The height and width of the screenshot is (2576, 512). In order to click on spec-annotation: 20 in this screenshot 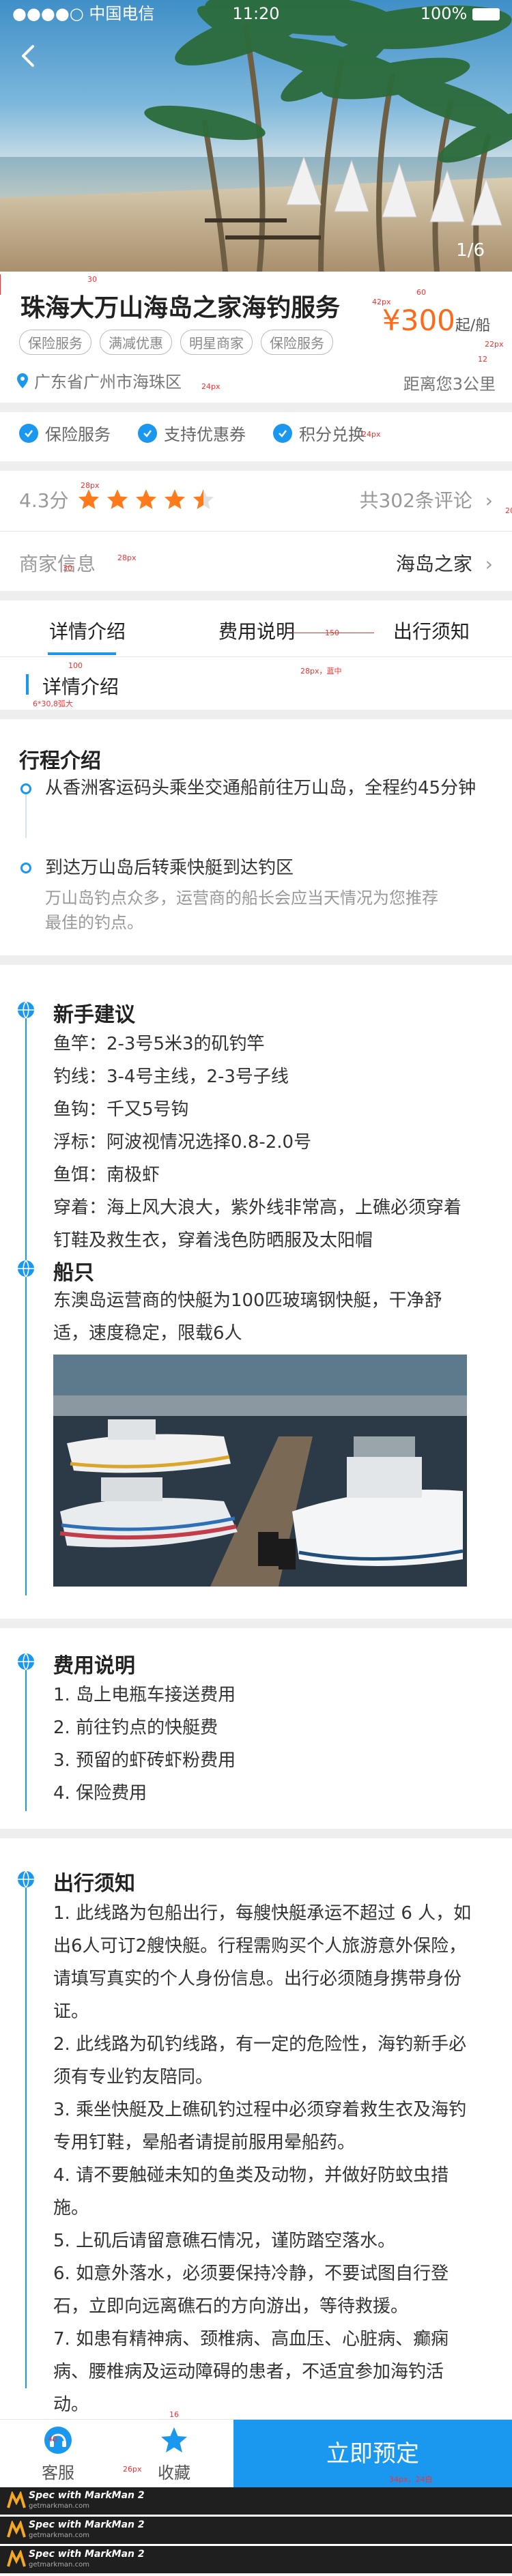, I will do `click(508, 510)`.